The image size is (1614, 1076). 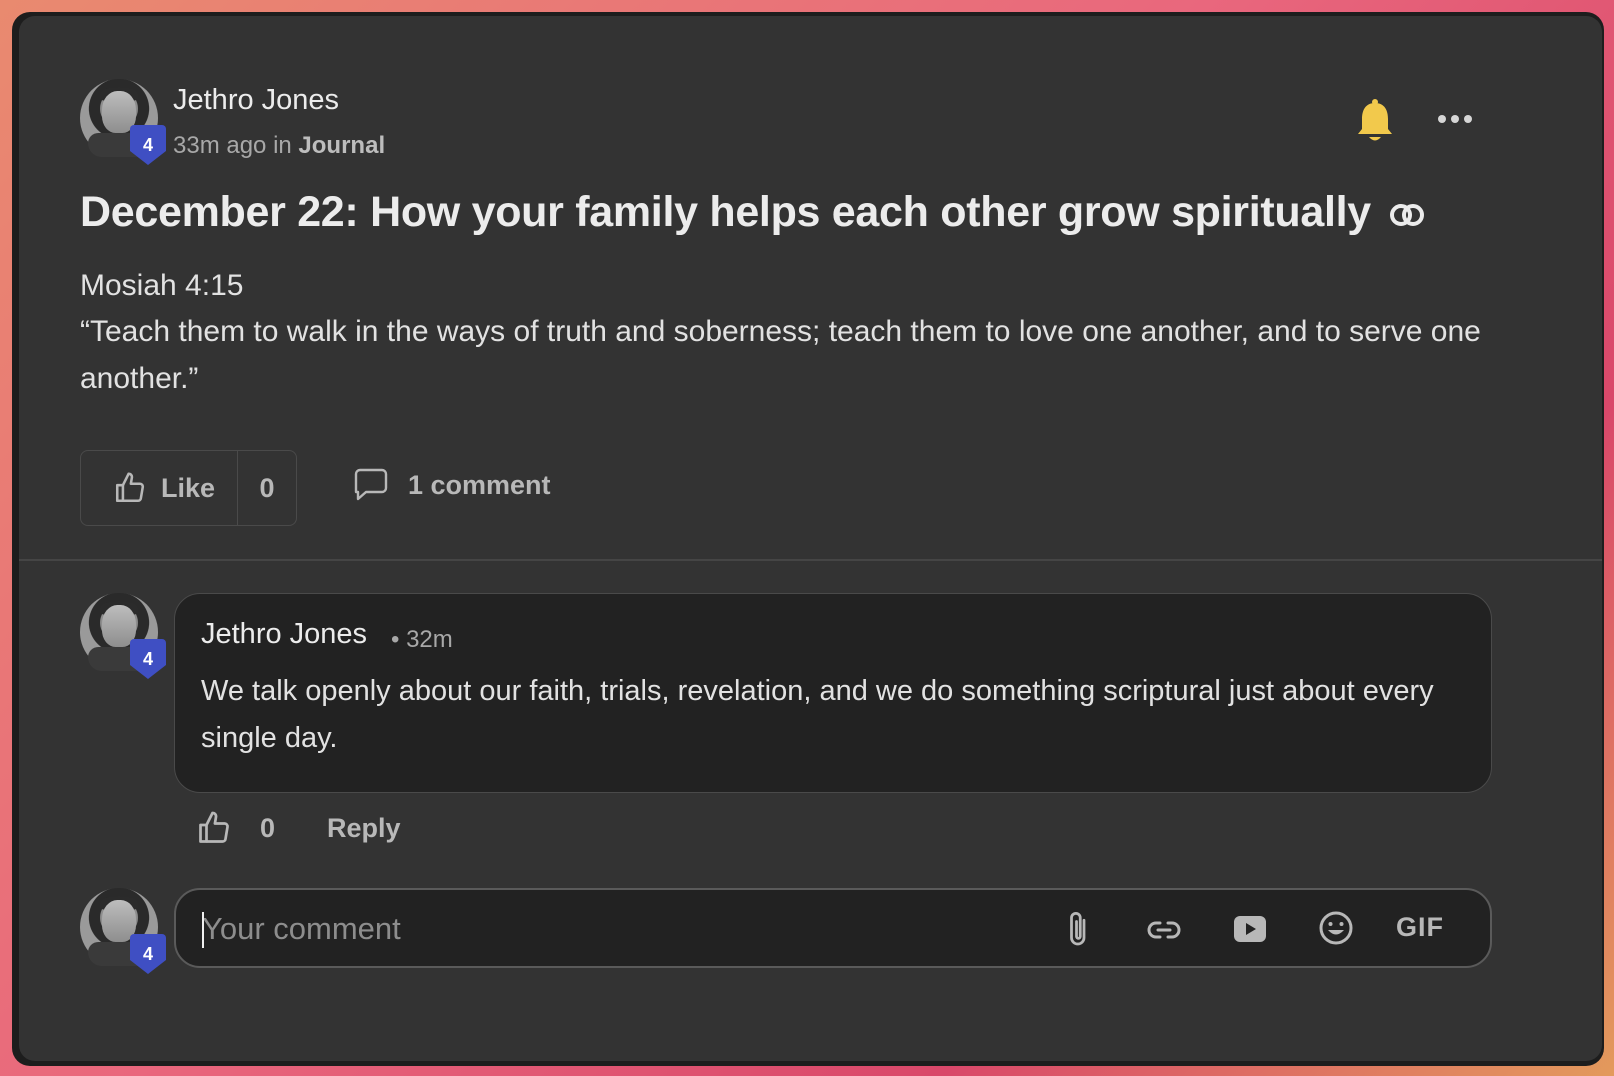 I want to click on comment-author-name: Jethro Jones, so click(x=284, y=634).